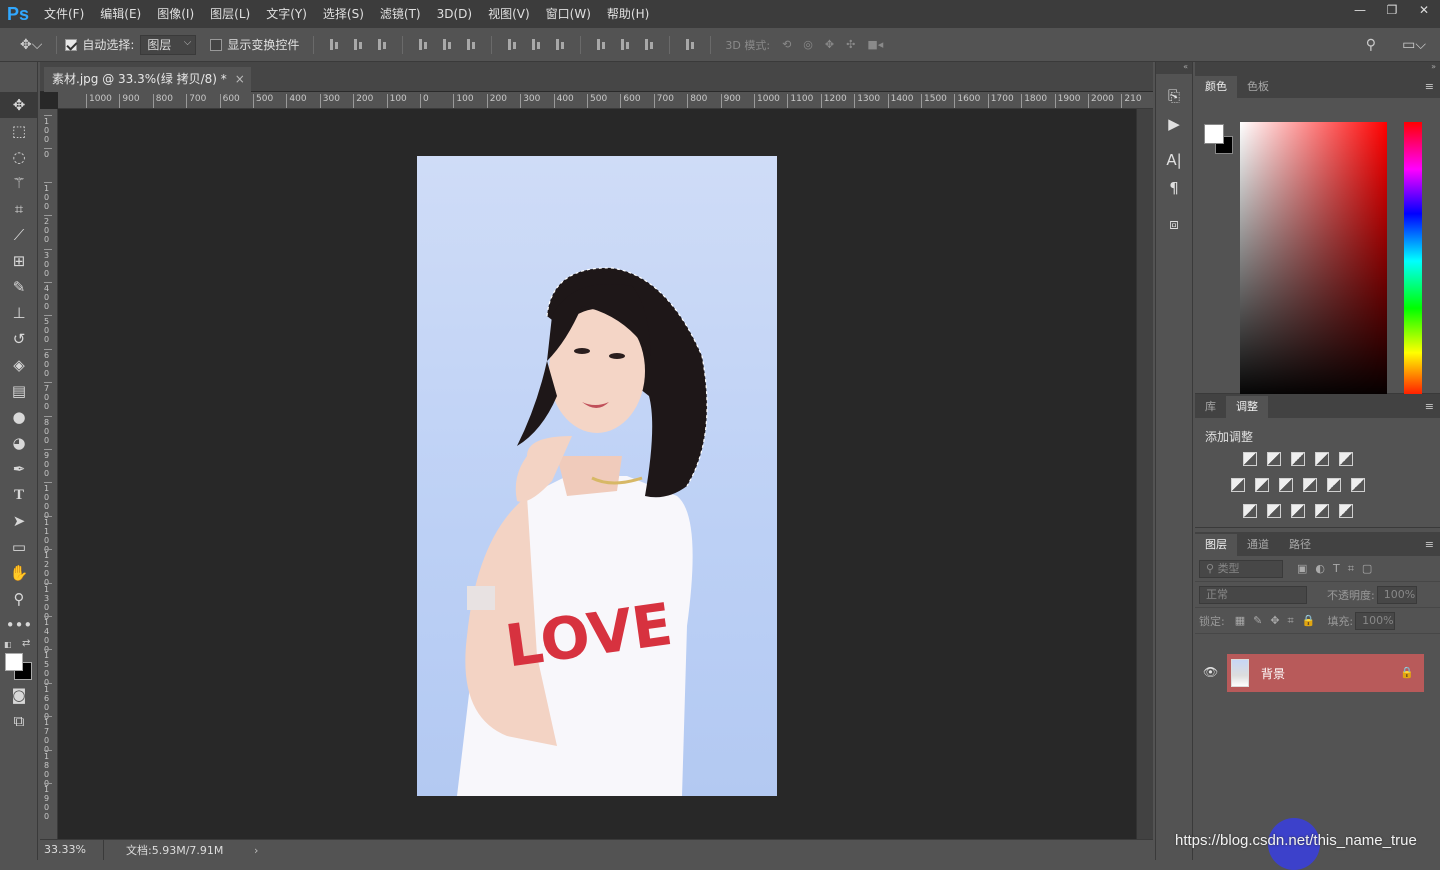  What do you see at coordinates (1258, 545) in the screenshot?
I see `tab-channels: 通道` at bounding box center [1258, 545].